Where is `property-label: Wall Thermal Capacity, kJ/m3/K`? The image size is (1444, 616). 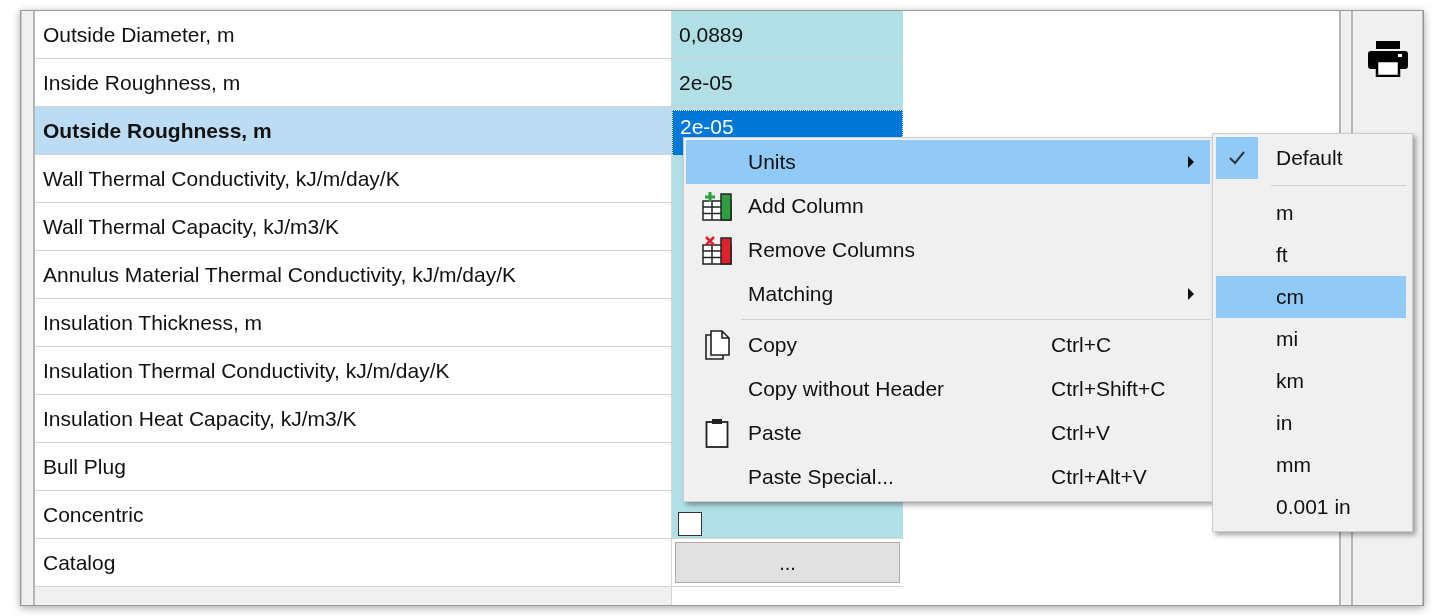 property-label: Wall Thermal Capacity, kJ/m3/K is located at coordinates (191, 226).